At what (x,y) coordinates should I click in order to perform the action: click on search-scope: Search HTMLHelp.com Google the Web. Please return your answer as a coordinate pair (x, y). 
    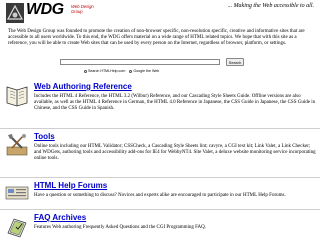
    Looking at the image, I should click on (121, 71).